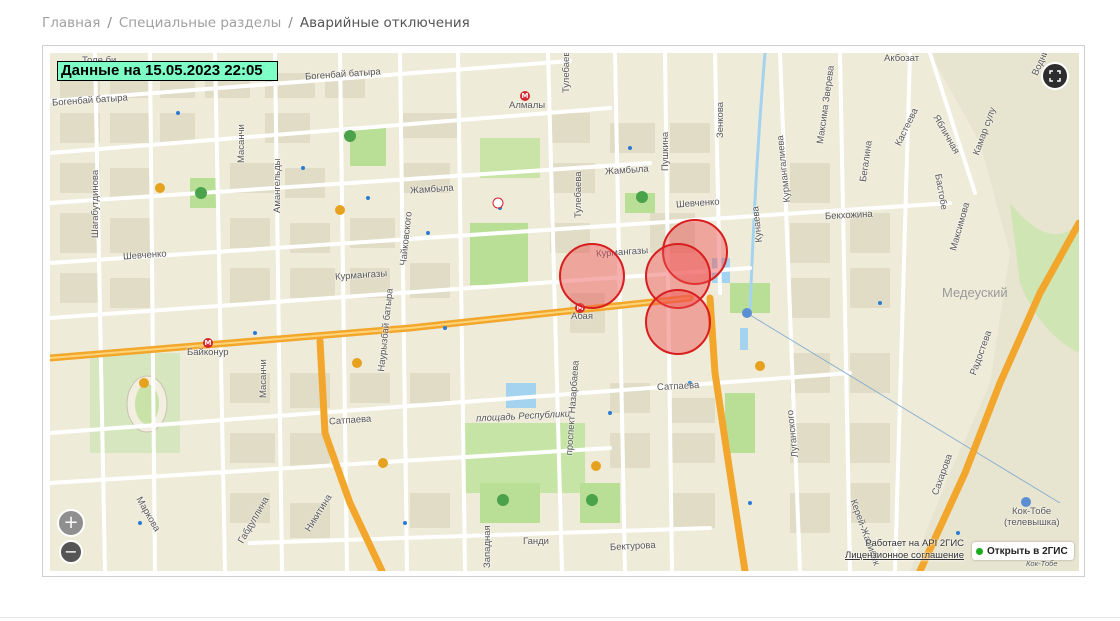  I want to click on street-label: Ганди, so click(536, 541).